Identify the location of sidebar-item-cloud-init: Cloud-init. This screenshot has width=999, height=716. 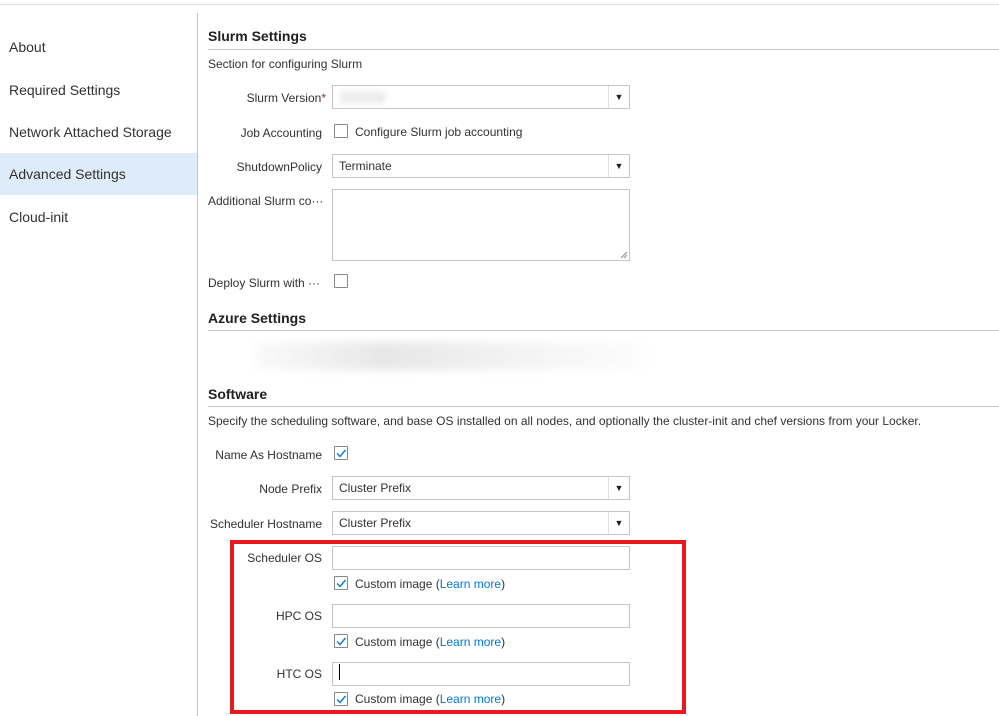
(98, 217).